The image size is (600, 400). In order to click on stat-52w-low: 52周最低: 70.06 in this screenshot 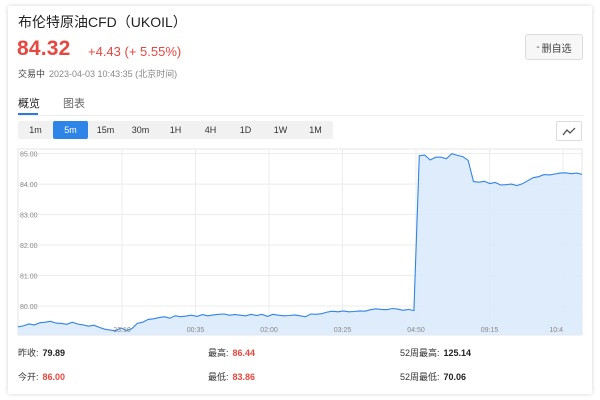, I will do `click(433, 376)`.